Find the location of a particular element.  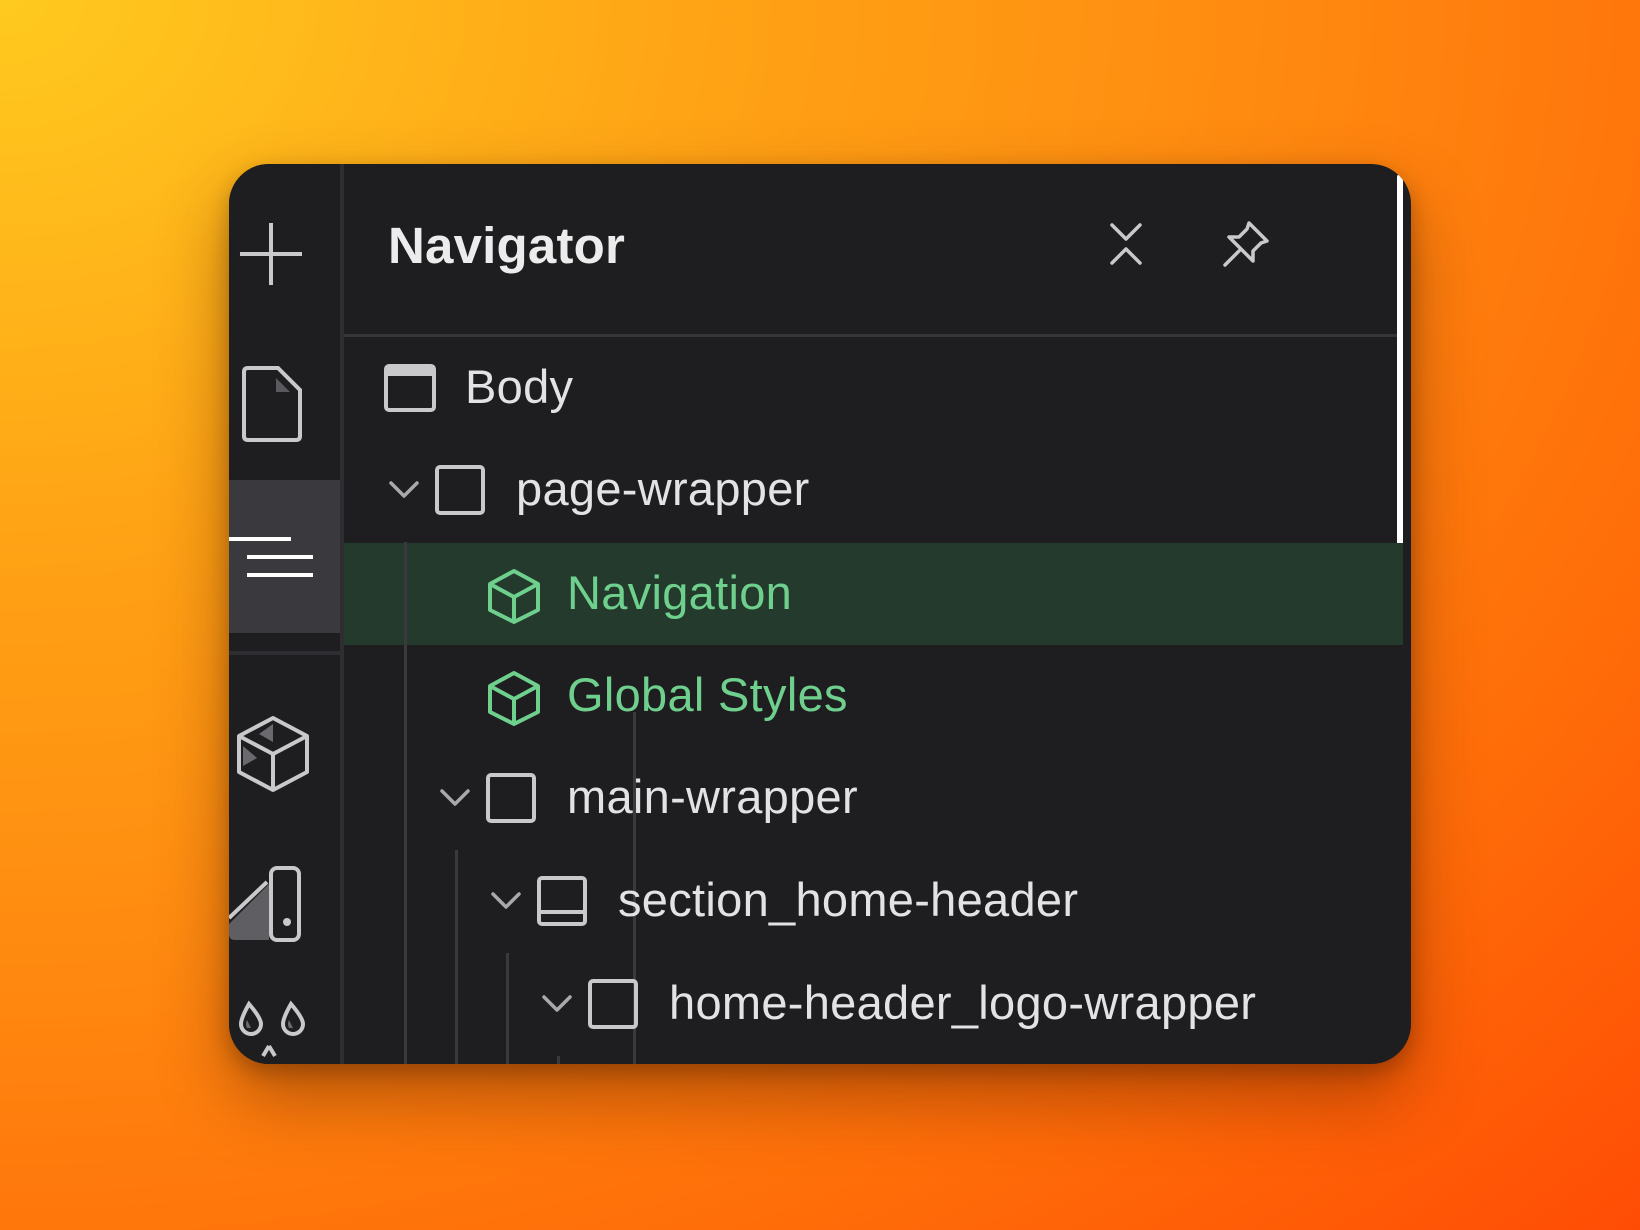

body-icon is located at coordinates (410, 388).